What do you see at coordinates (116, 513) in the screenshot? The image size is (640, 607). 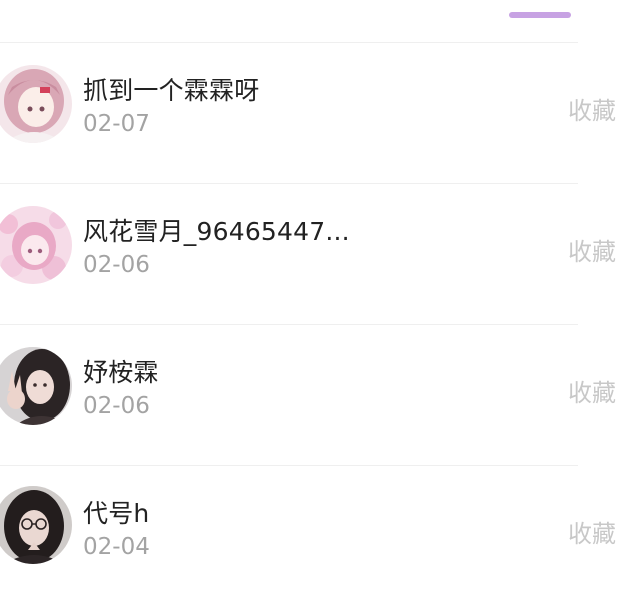 I see `user-name: 代号h` at bounding box center [116, 513].